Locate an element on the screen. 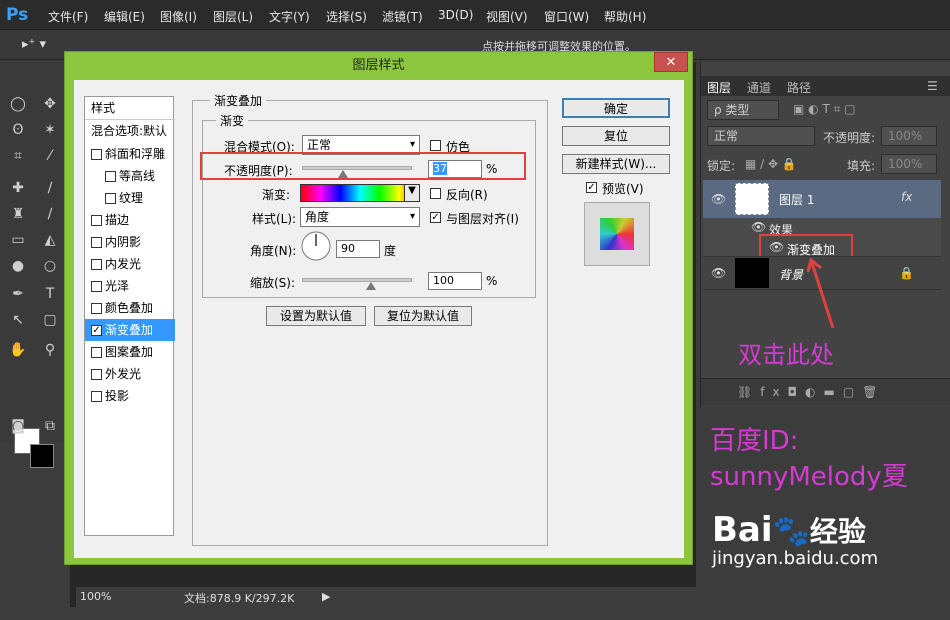 This screenshot has height=620, width=950. layer-name: 图层 1 is located at coordinates (796, 199).